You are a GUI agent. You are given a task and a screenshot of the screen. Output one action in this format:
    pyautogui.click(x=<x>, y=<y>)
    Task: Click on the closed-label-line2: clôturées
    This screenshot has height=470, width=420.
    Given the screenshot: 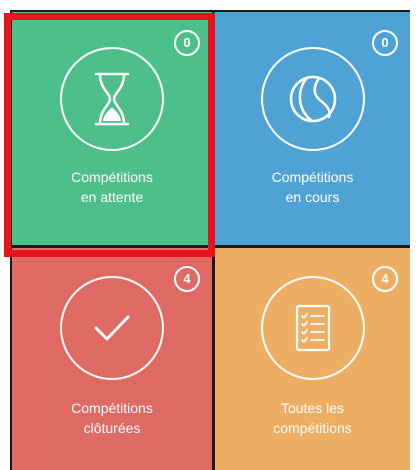 What is the action you would take?
    pyautogui.click(x=112, y=428)
    